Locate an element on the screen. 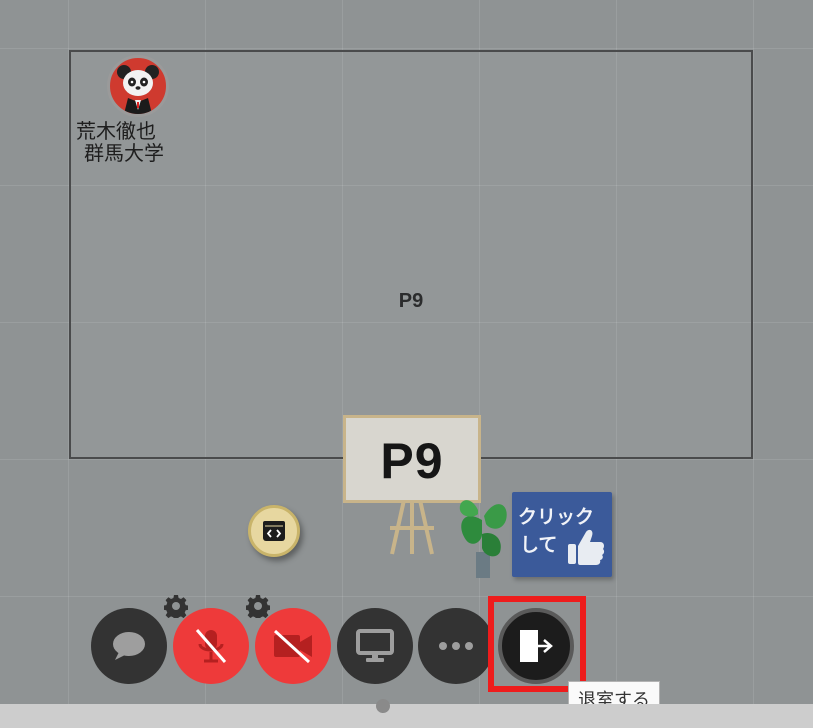 The height and width of the screenshot is (728, 813). user-avatar is located at coordinates (138, 86).